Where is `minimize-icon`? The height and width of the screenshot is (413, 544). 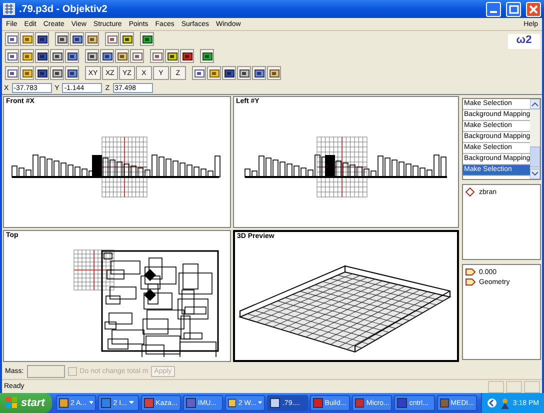
minimize-icon is located at coordinates (493, 11).